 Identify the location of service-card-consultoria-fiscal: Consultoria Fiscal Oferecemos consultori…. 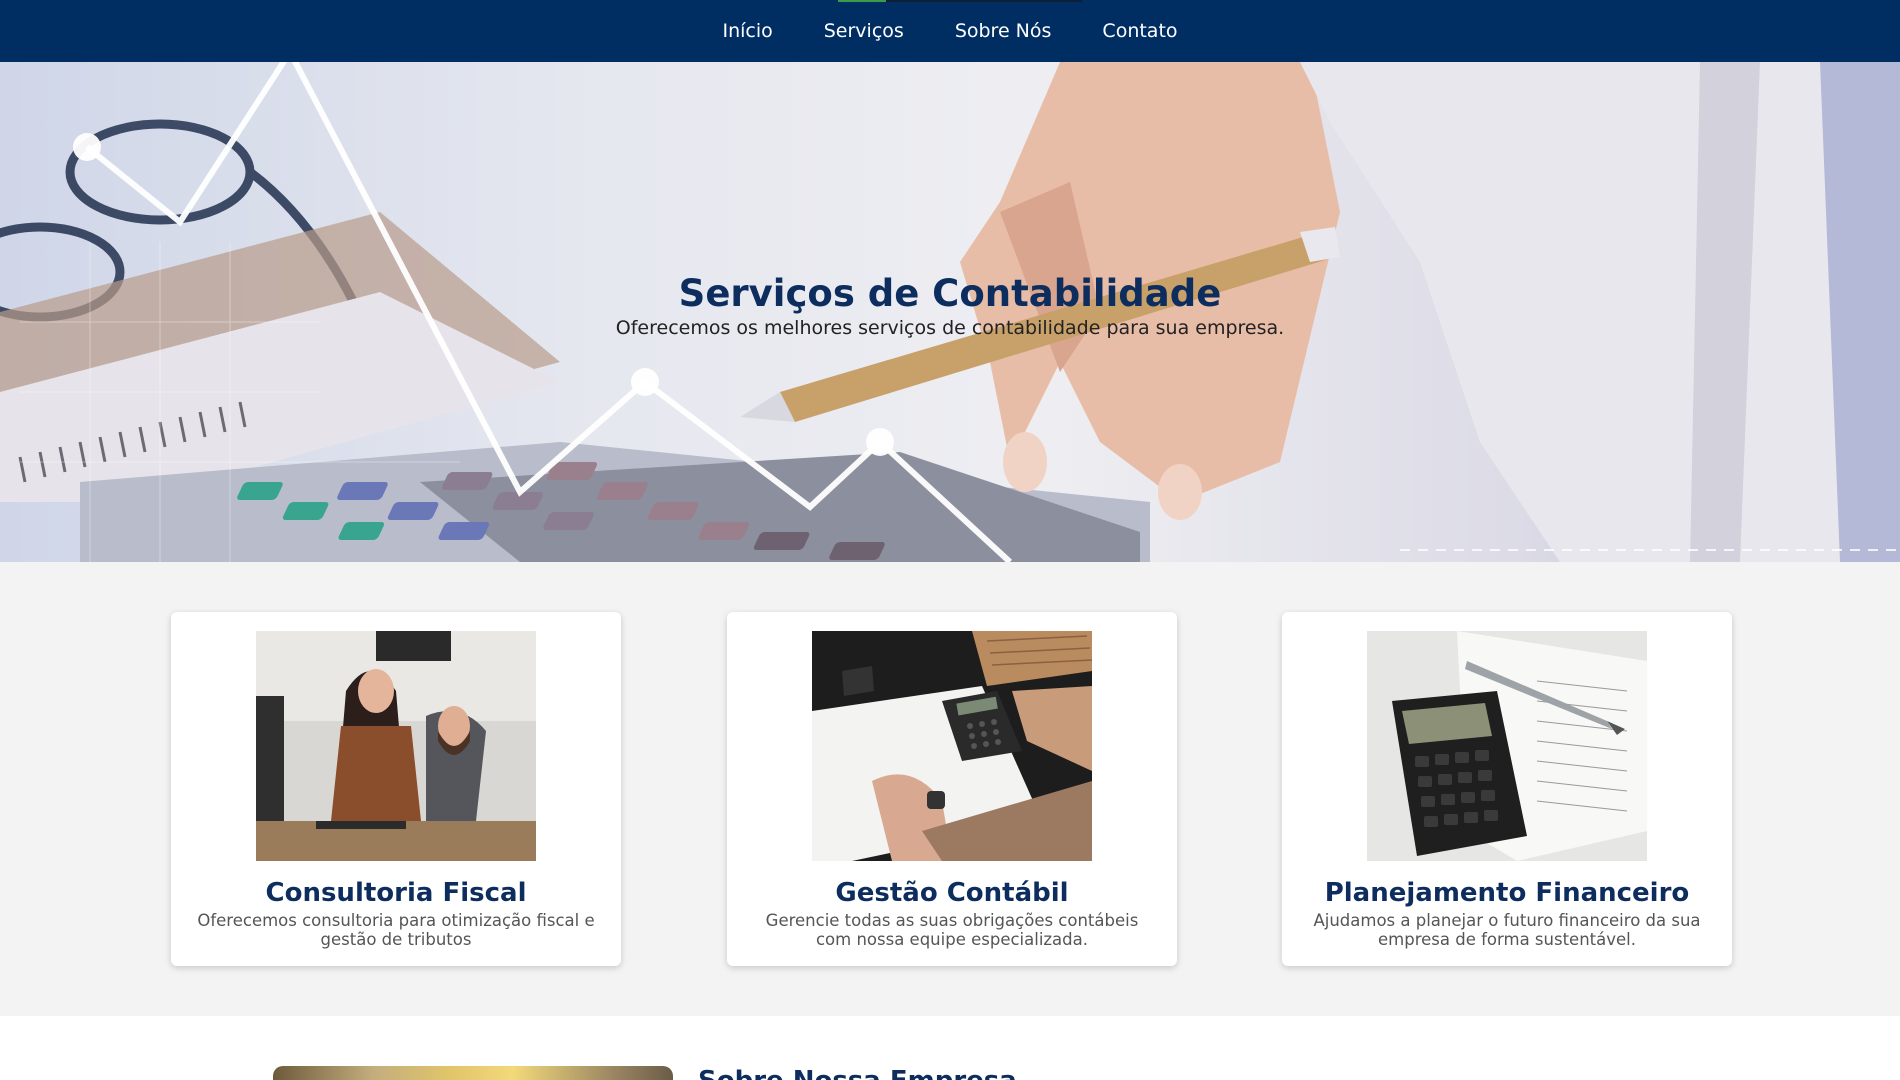
(396, 789).